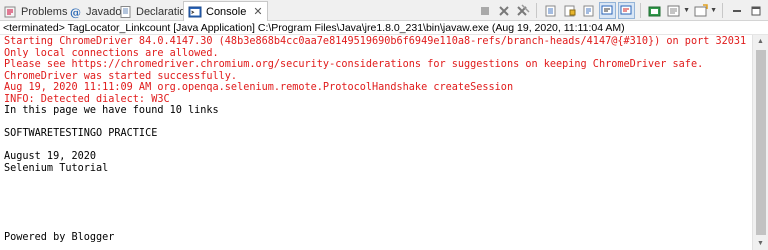  I want to click on clear-console-icon, so click(550, 10).